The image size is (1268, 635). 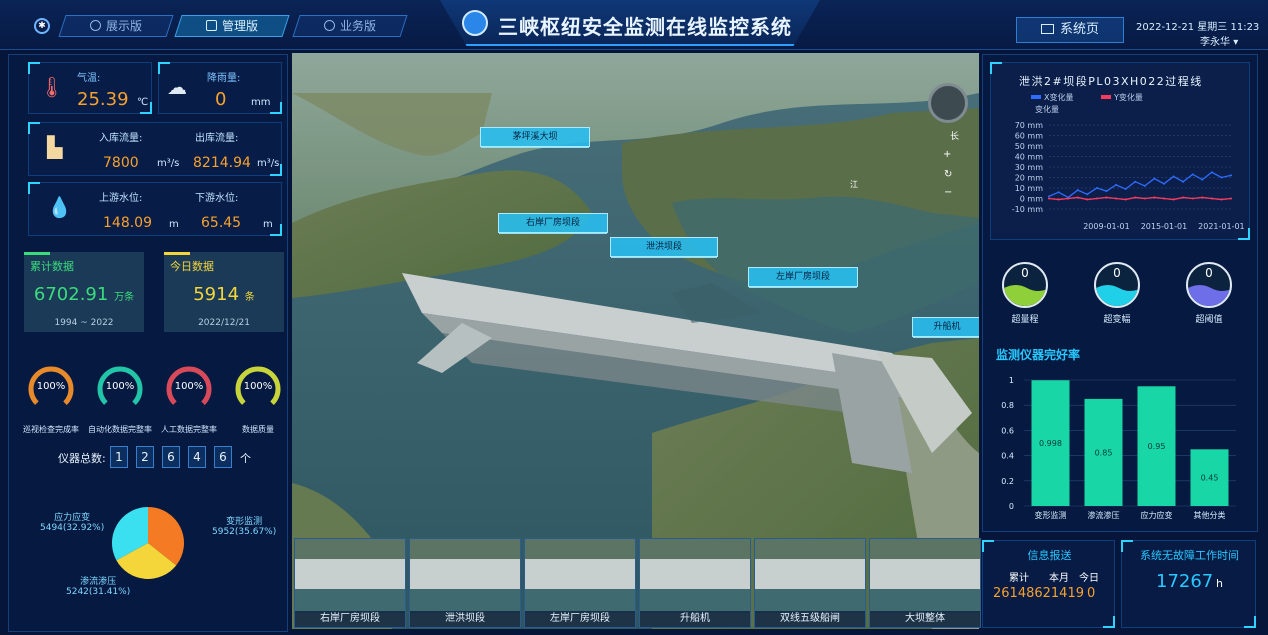 What do you see at coordinates (232, 26) in the screenshot?
I see `tab-manage: 管理版` at bounding box center [232, 26].